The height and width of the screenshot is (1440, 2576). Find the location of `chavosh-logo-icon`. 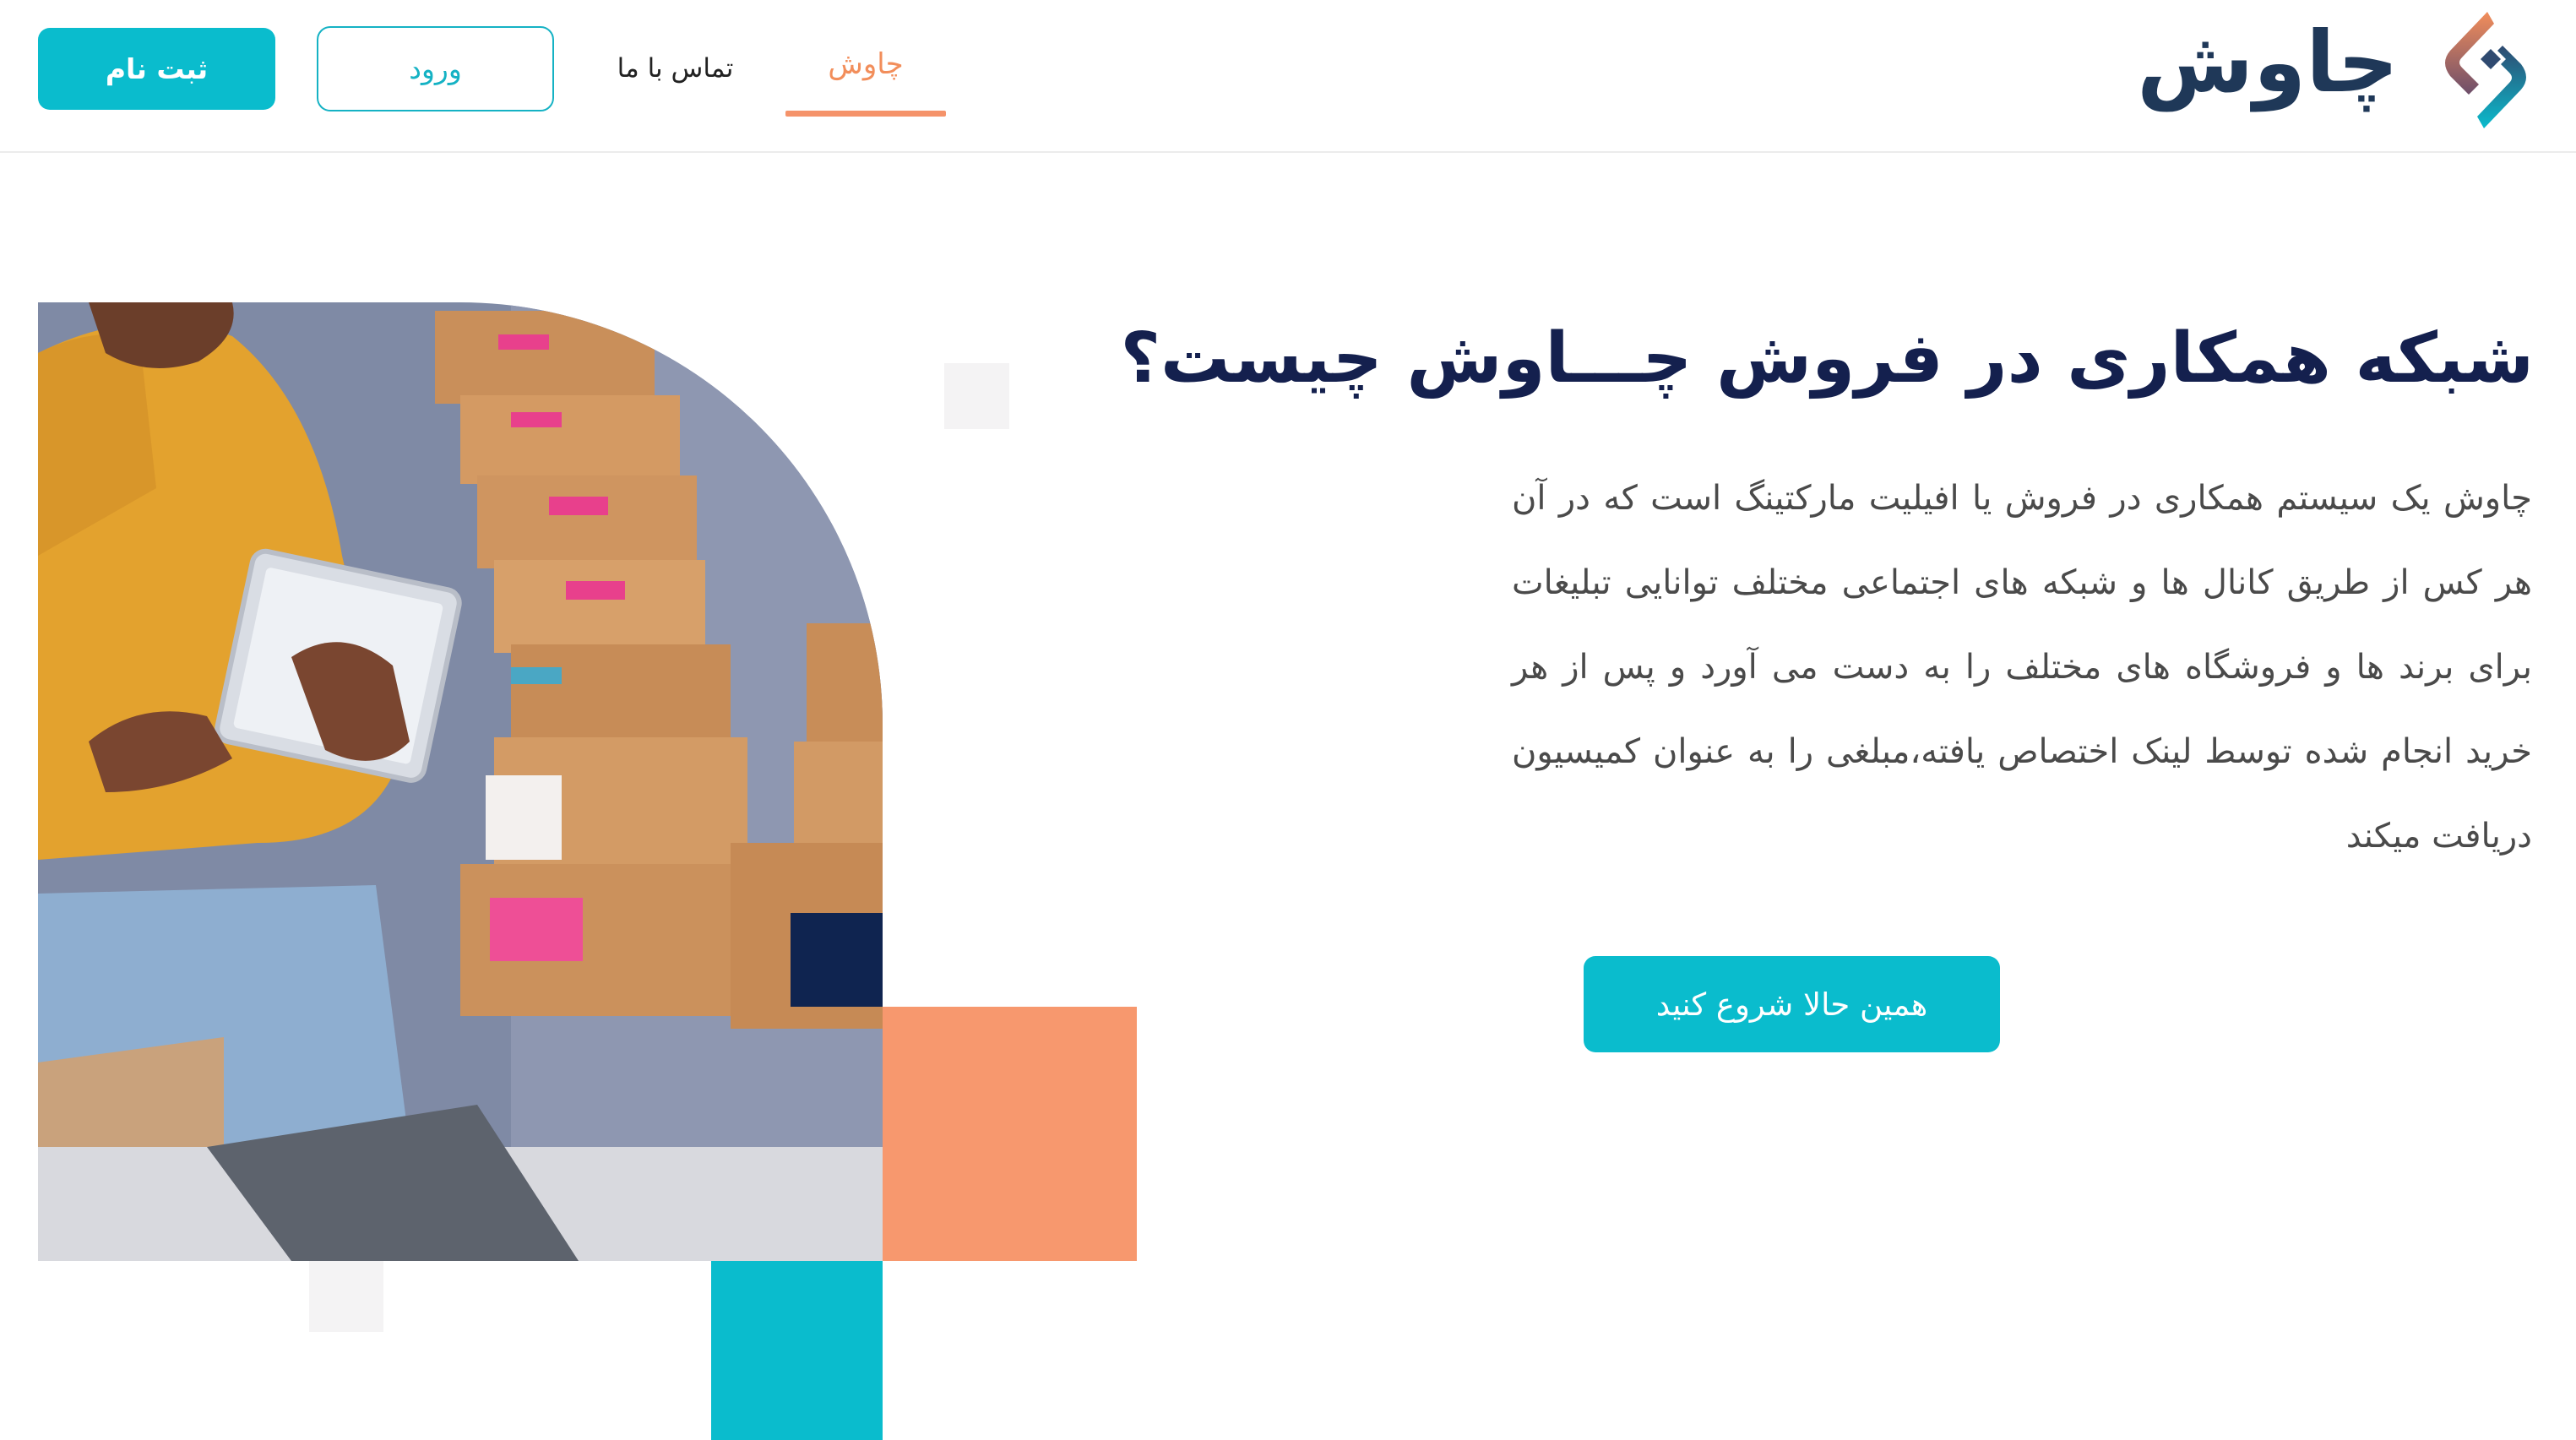

chavosh-logo-icon is located at coordinates (2485, 70).